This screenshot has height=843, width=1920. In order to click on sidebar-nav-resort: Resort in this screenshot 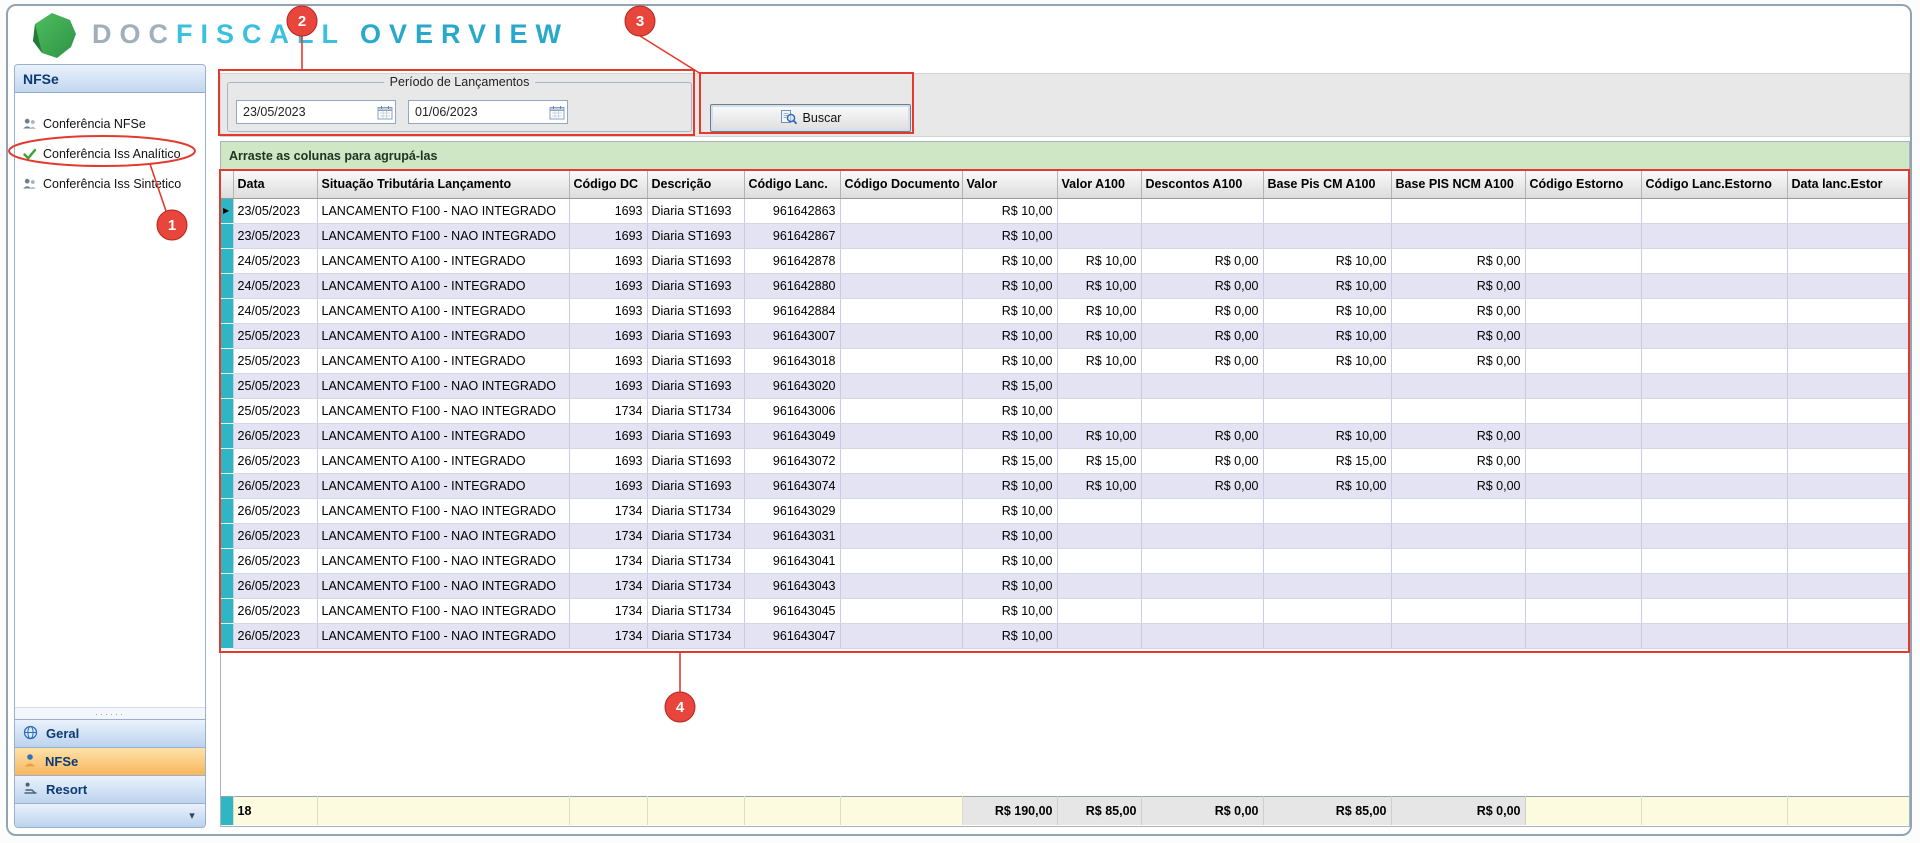, I will do `click(110, 789)`.